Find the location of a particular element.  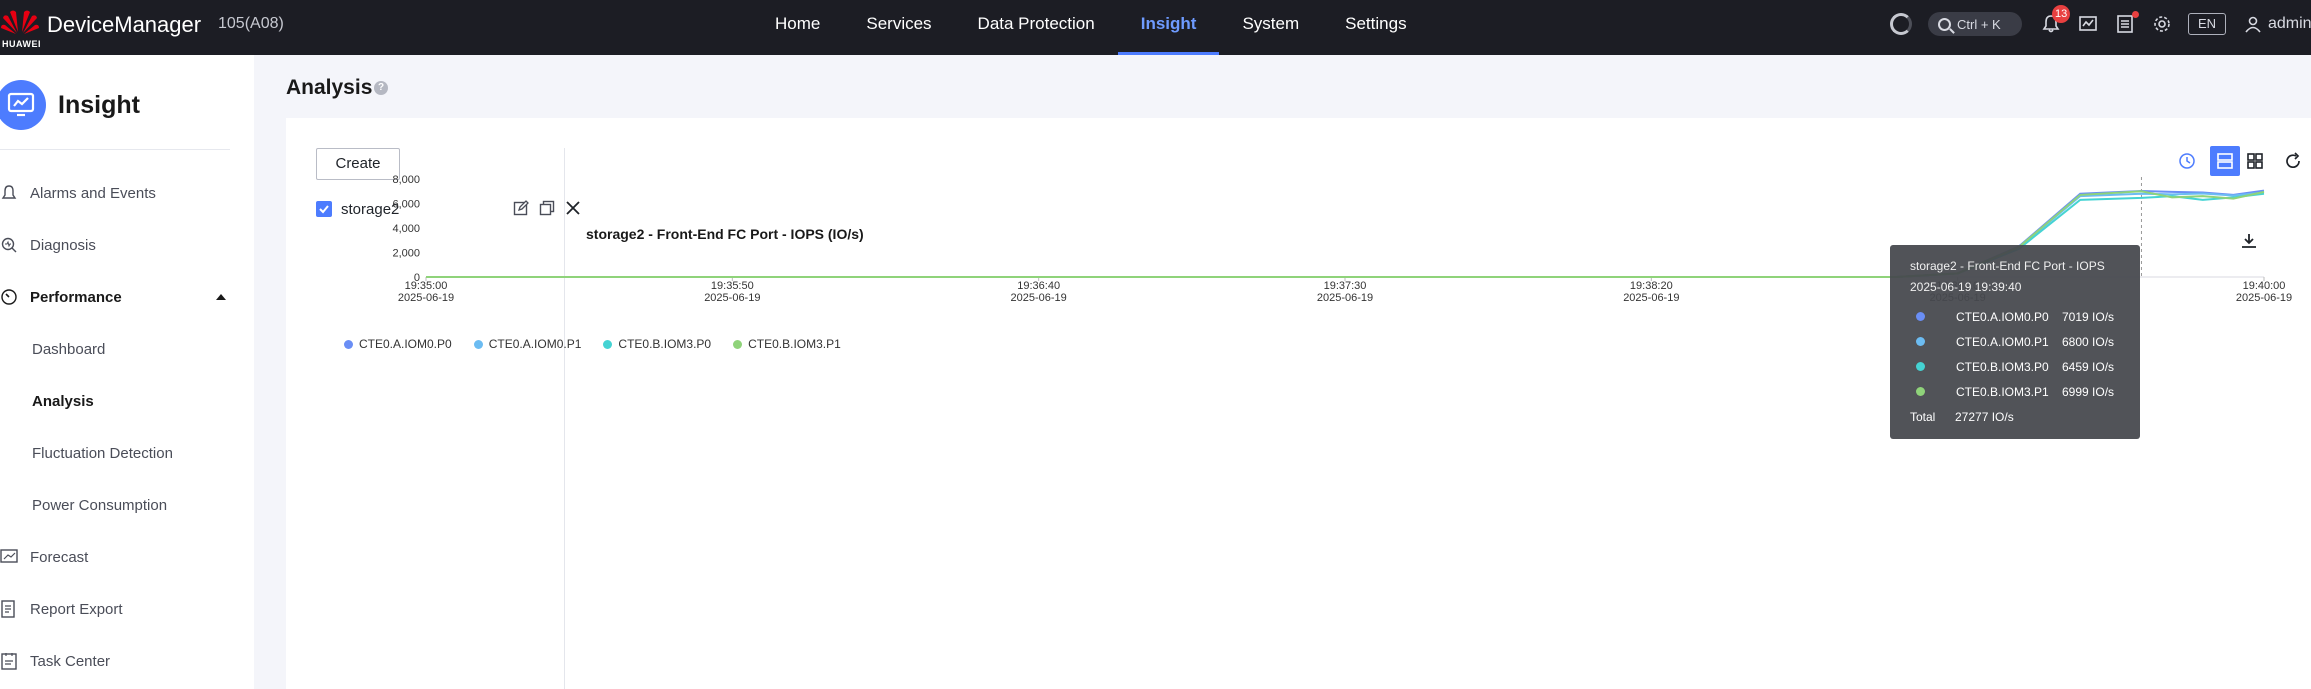

huawei-logo: HUAWEI is located at coordinates (20, 28).